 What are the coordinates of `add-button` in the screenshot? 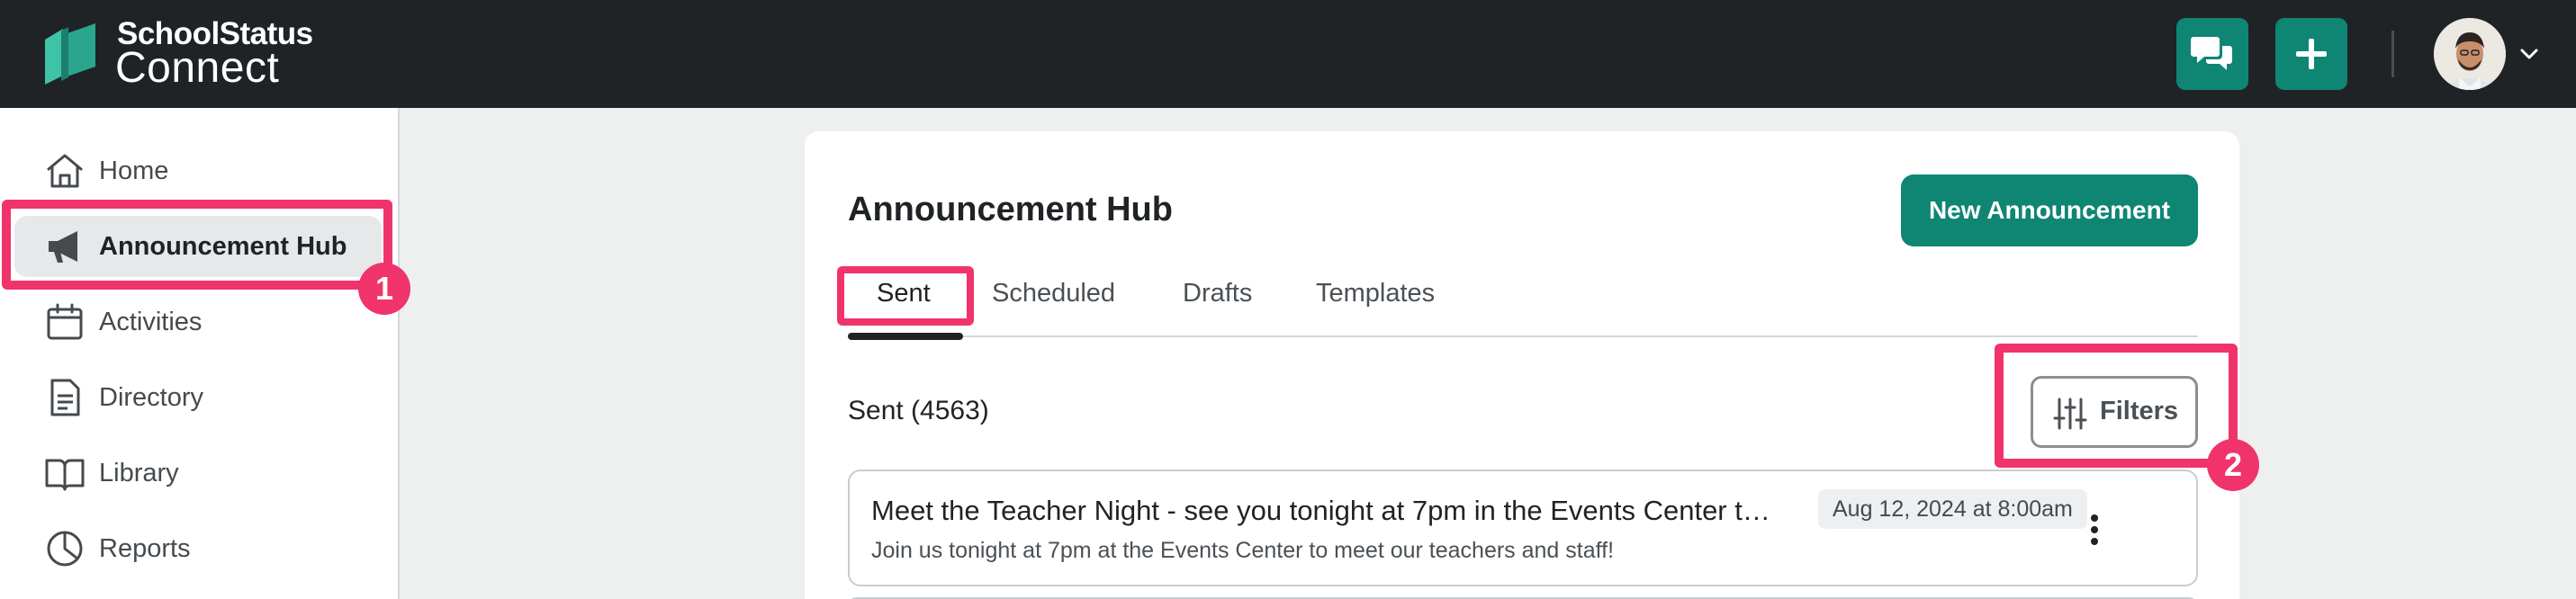 It's located at (2311, 54).